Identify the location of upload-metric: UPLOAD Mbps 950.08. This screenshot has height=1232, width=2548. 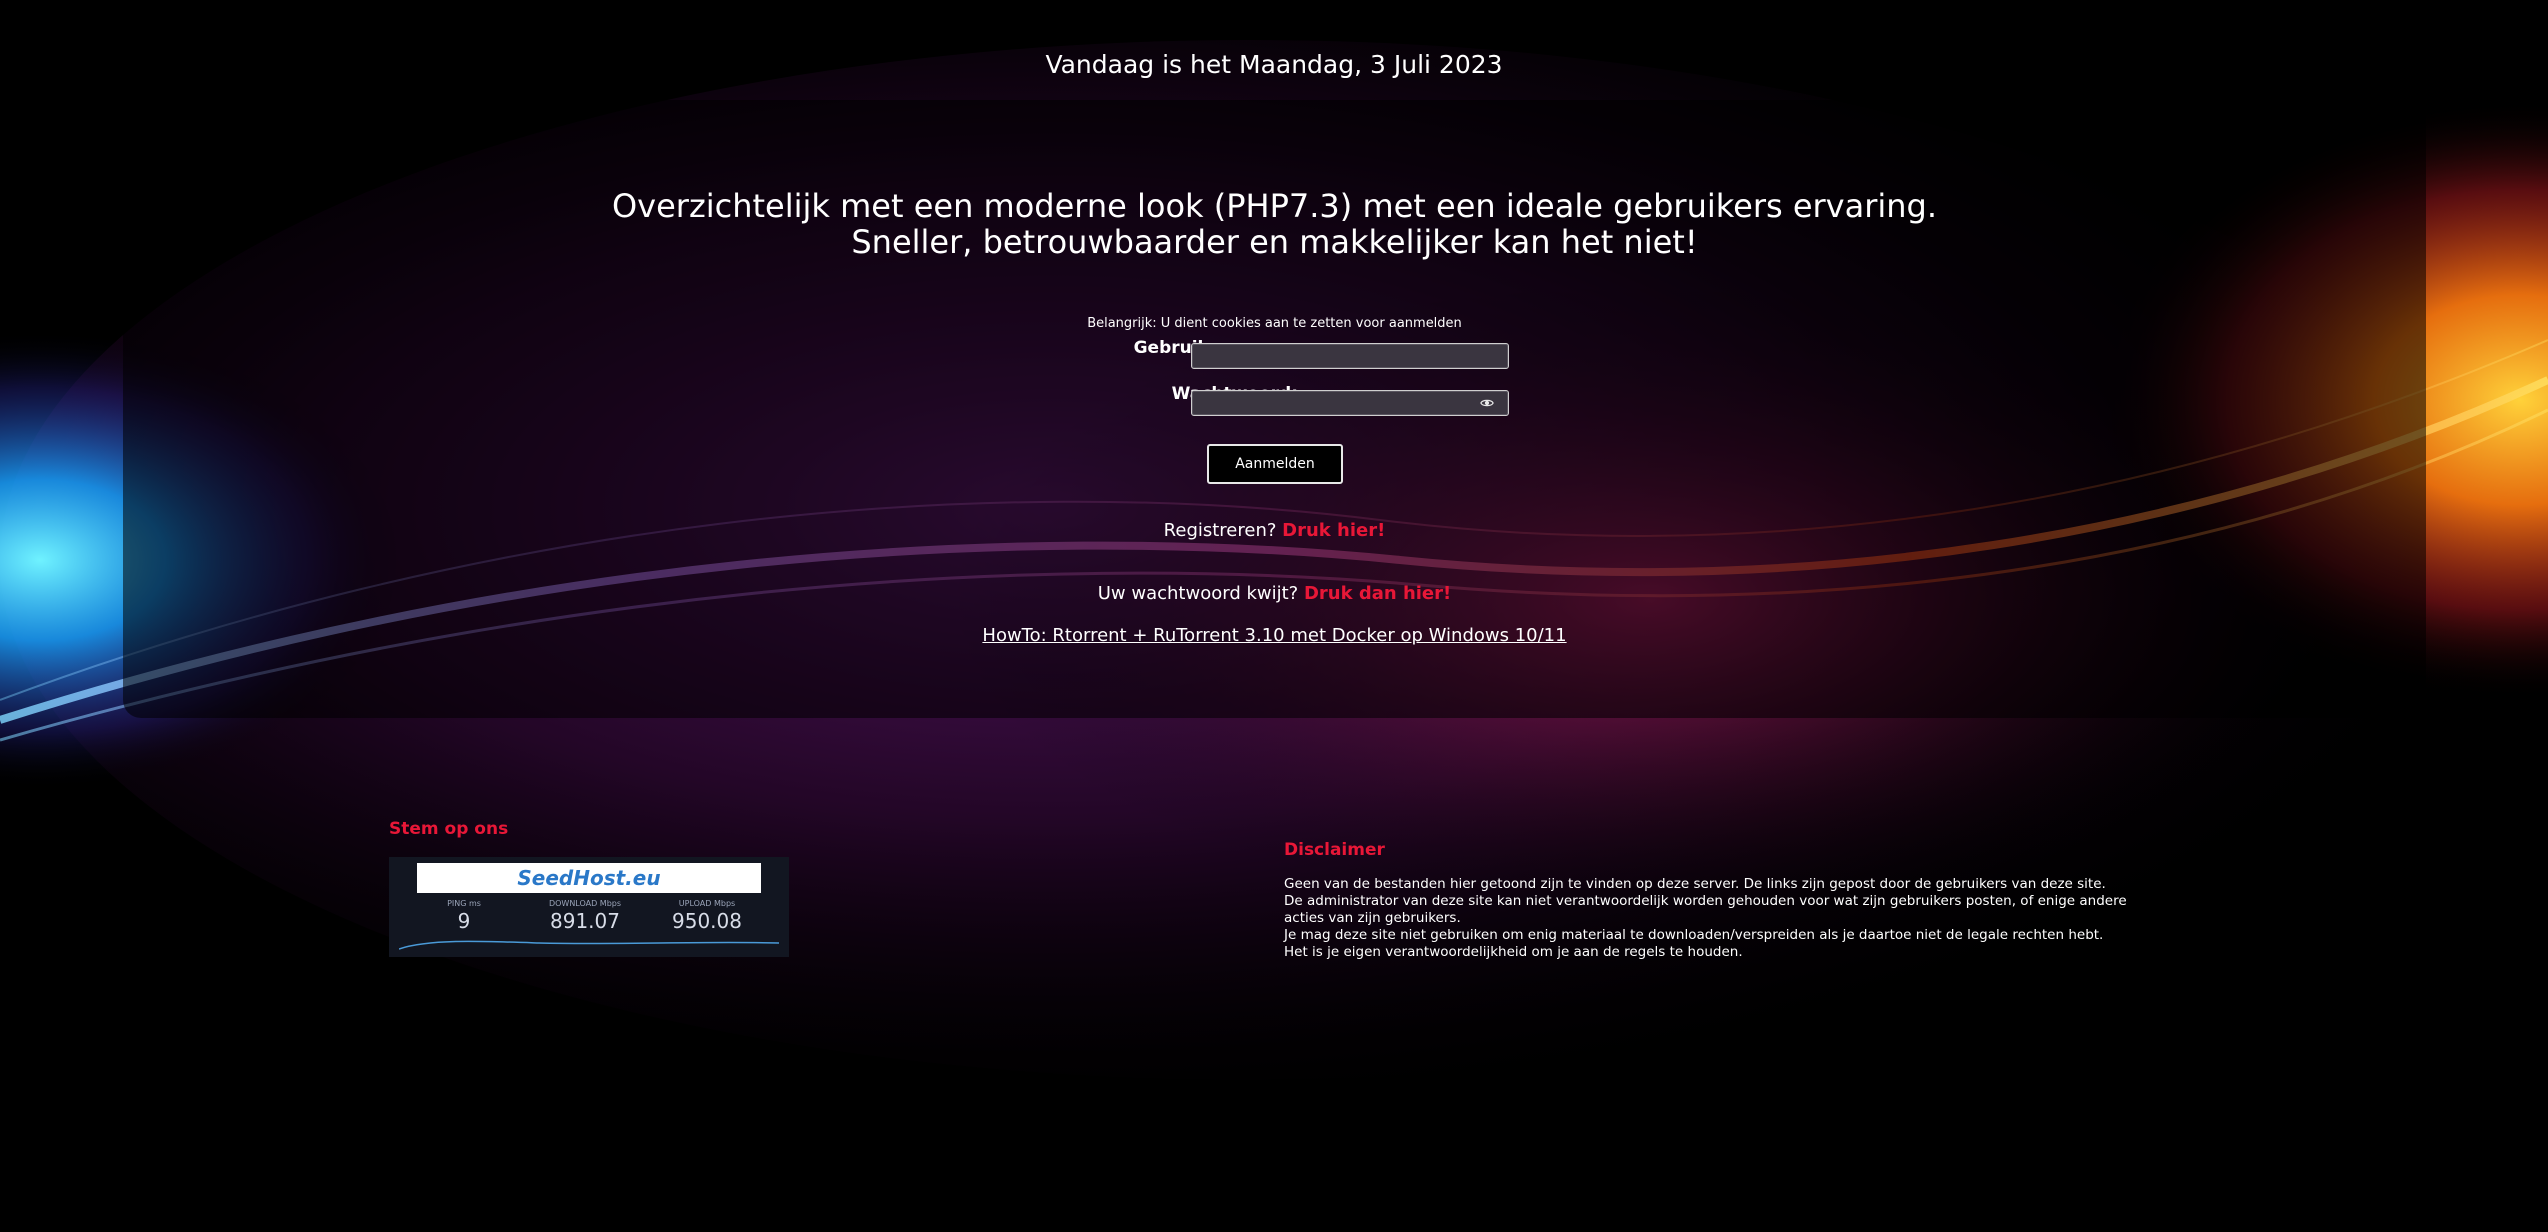
(707, 916).